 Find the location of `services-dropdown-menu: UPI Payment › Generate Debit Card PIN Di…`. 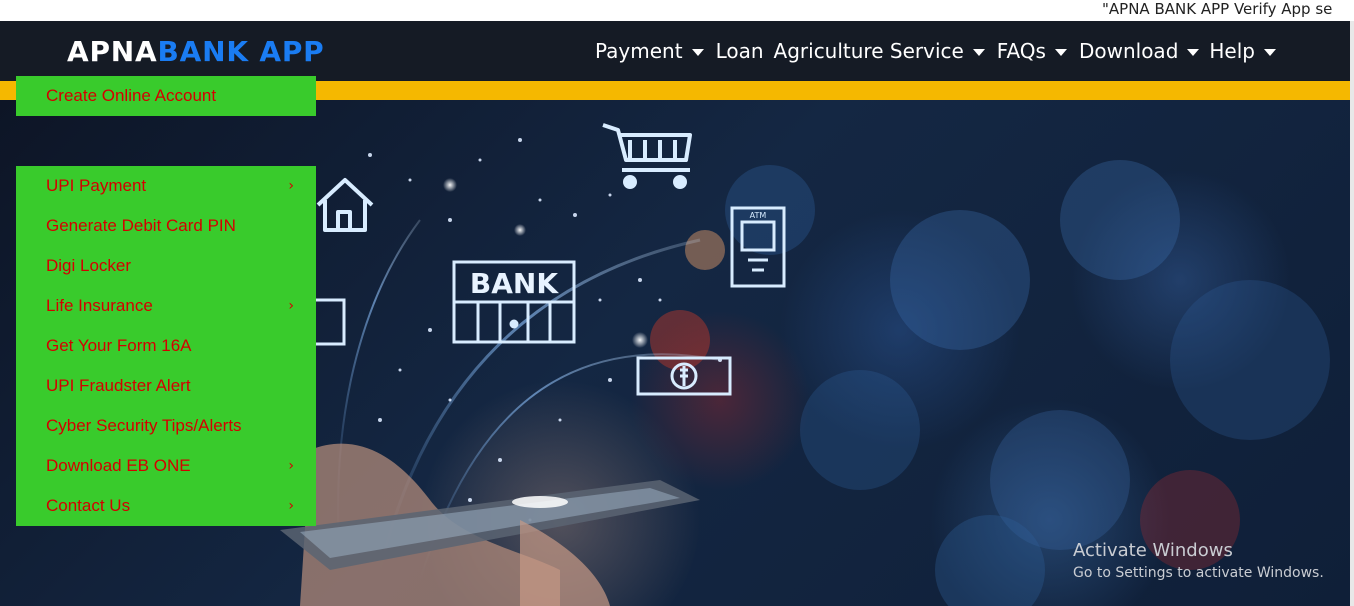

services-dropdown-menu: UPI Payment › Generate Debit Card PIN Di… is located at coordinates (166, 346).